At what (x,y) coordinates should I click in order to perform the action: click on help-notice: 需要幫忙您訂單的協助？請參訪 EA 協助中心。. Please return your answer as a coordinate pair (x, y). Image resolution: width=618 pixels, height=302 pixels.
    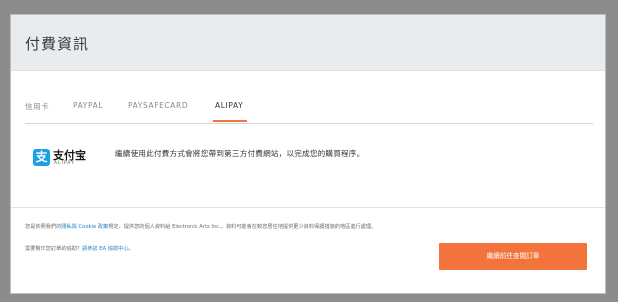
    Looking at the image, I should click on (79, 248).